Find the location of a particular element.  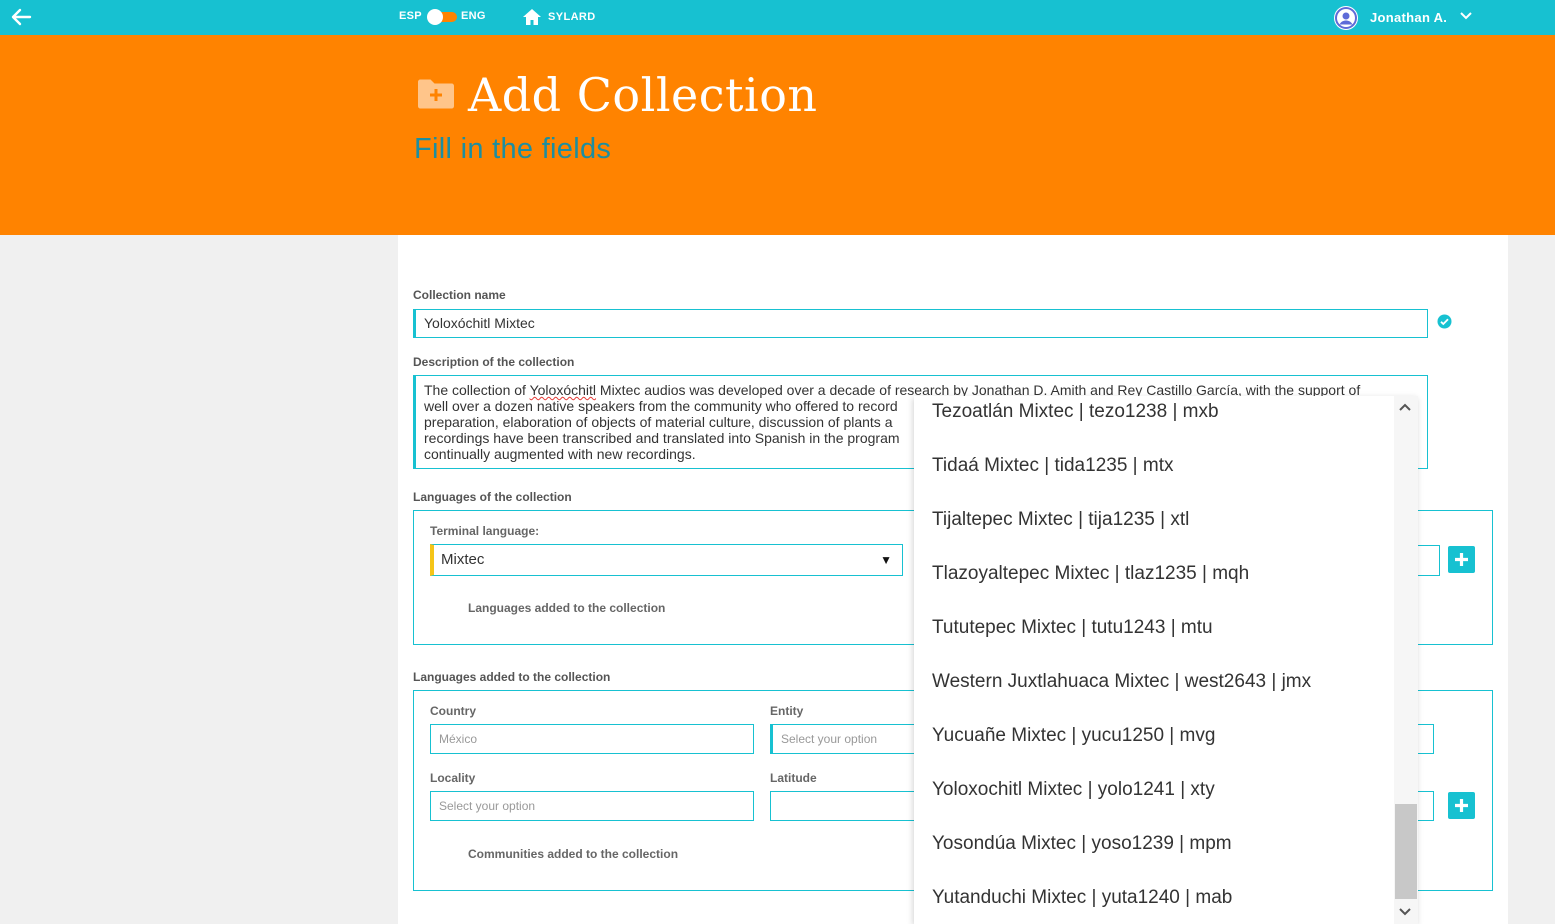

scrollbar-thumb is located at coordinates (1406, 851).